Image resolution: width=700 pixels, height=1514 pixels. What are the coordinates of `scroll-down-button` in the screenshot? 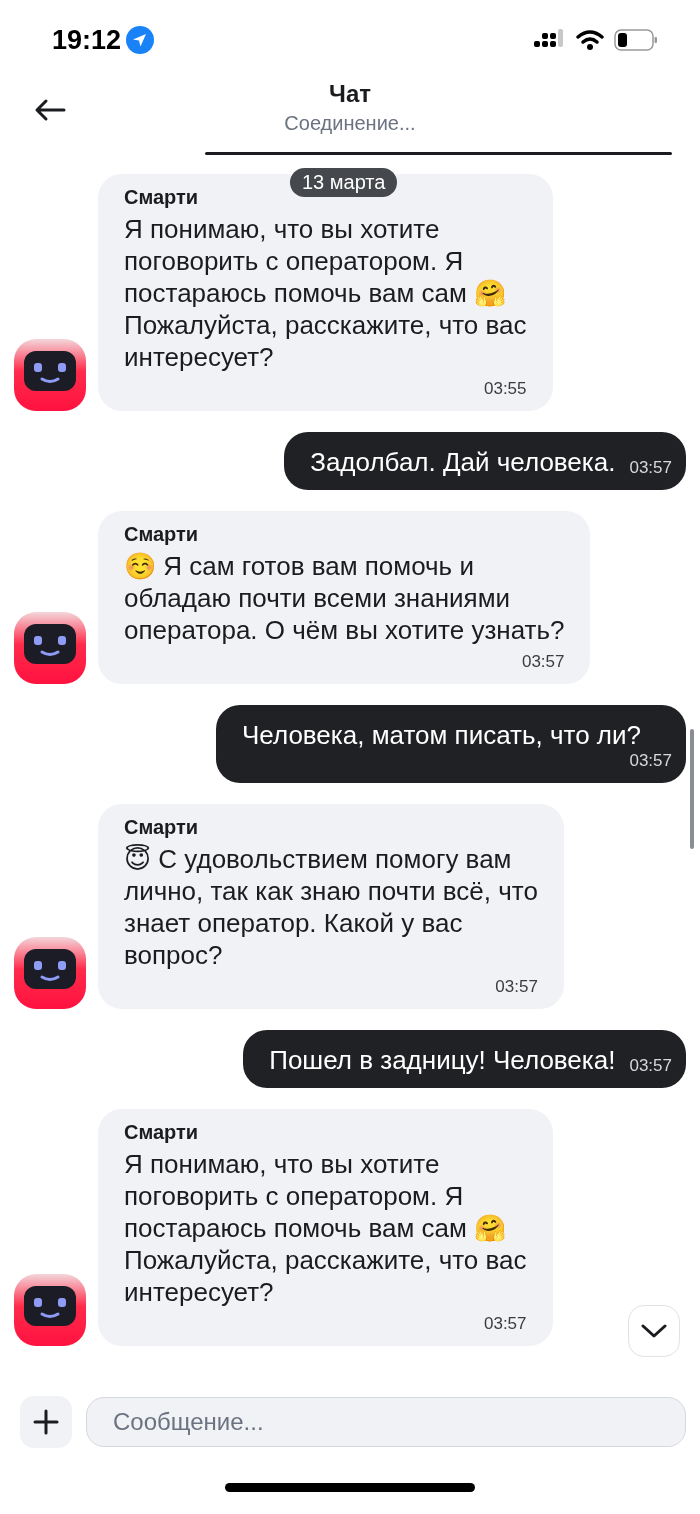 It's located at (654, 1331).